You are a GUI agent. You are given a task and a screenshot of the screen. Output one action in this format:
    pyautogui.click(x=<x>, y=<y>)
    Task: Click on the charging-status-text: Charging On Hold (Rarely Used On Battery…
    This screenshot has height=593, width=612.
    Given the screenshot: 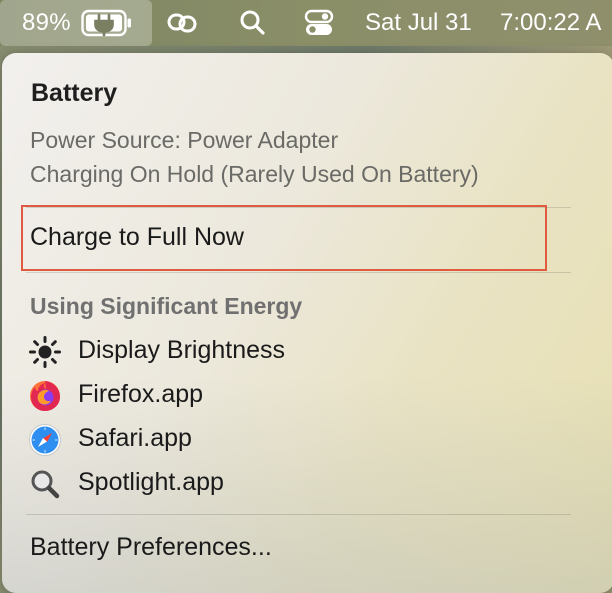 What is the action you would take?
    pyautogui.click(x=254, y=174)
    